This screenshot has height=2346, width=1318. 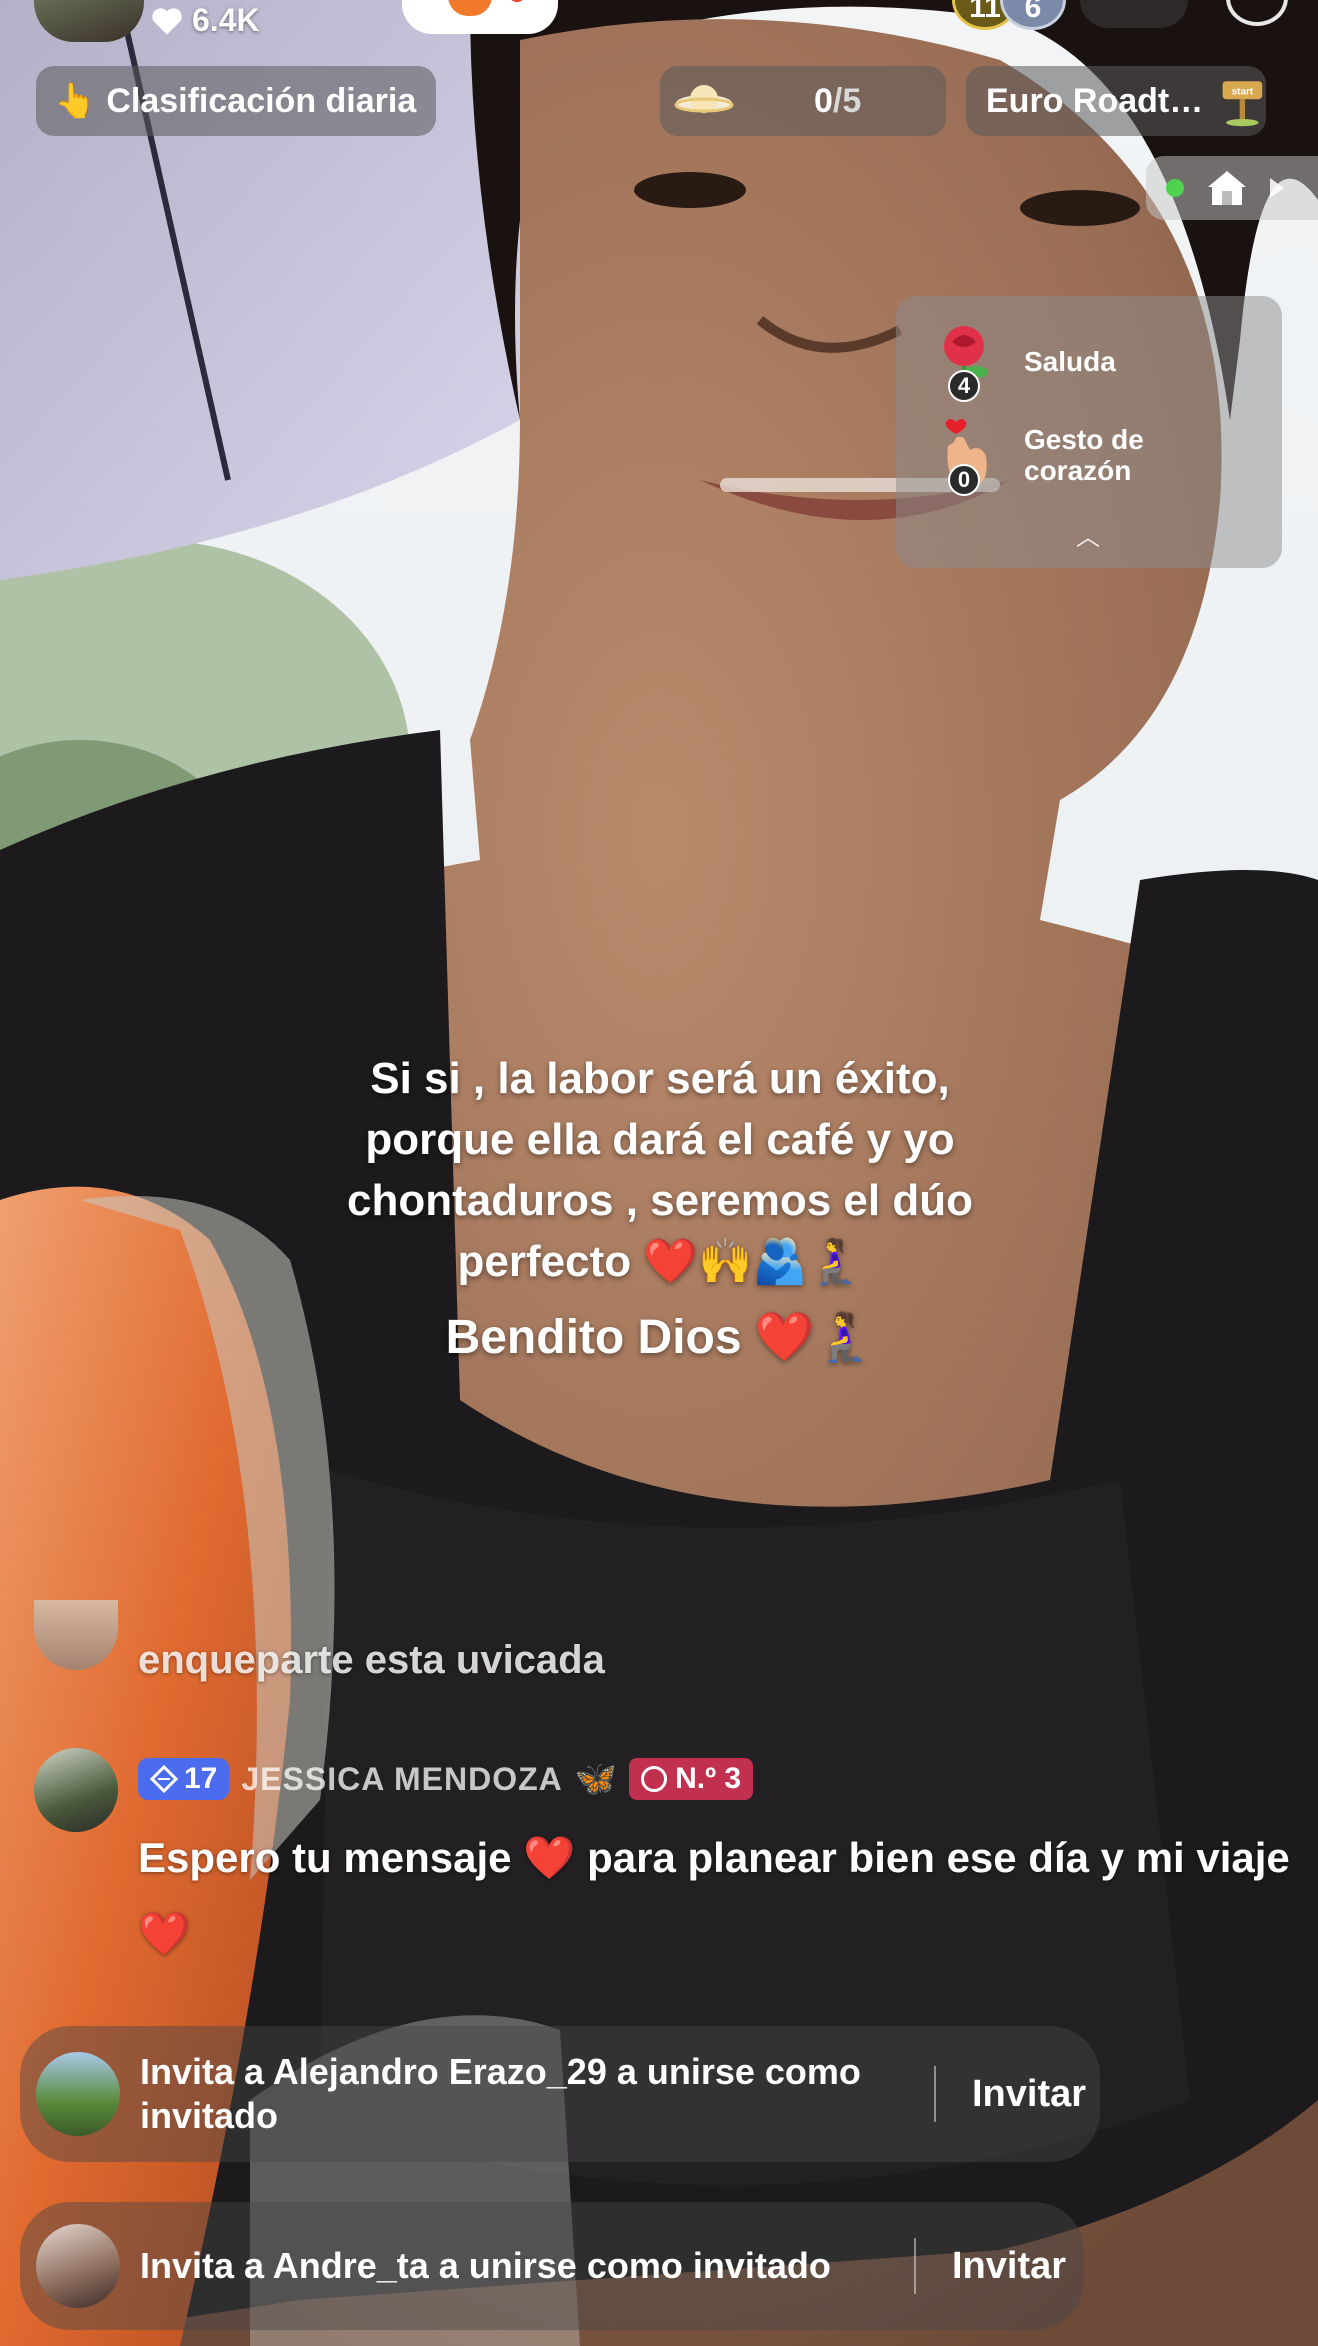 I want to click on follow-button, so click(x=480, y=17).